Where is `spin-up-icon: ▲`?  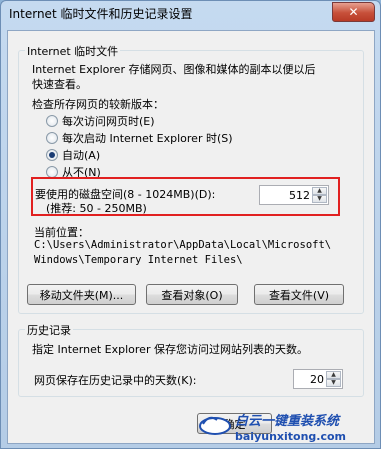
spin-up-icon: ▲ is located at coordinates (333, 375).